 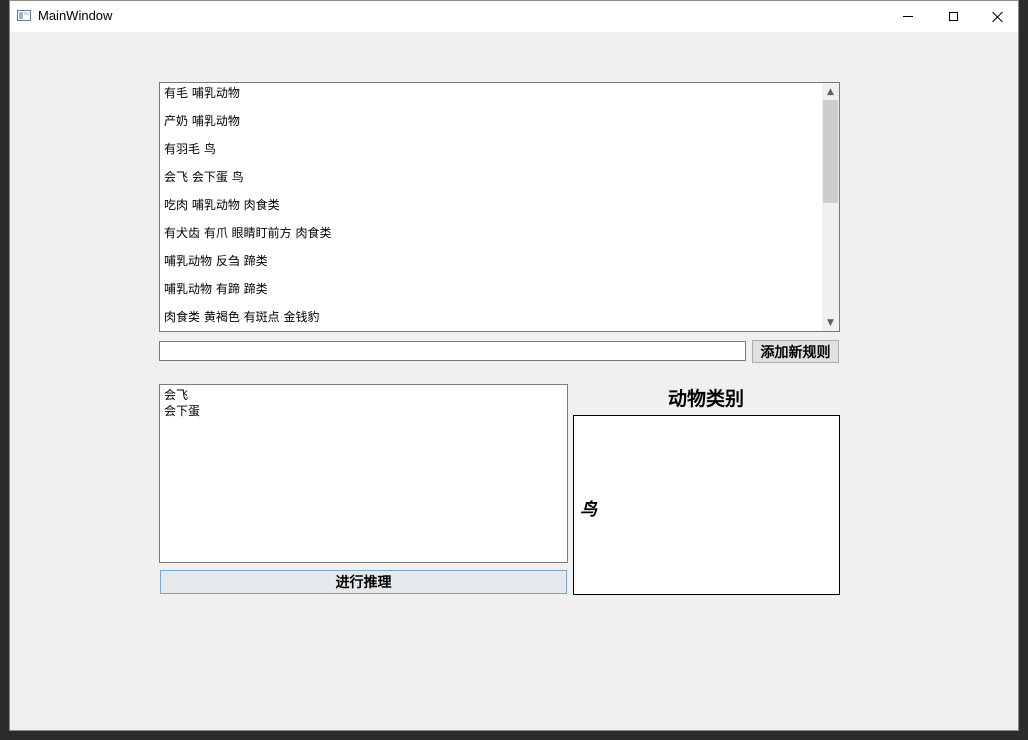 What do you see at coordinates (491, 125) in the screenshot?
I see `list-item: 产奶 哺乳动物` at bounding box center [491, 125].